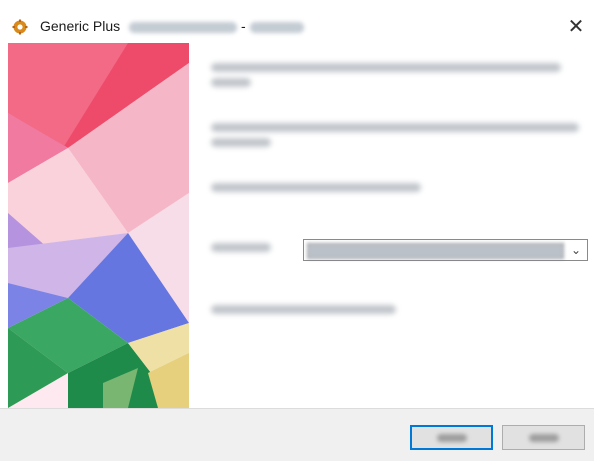  I want to click on language-select: ⌄, so click(445, 250).